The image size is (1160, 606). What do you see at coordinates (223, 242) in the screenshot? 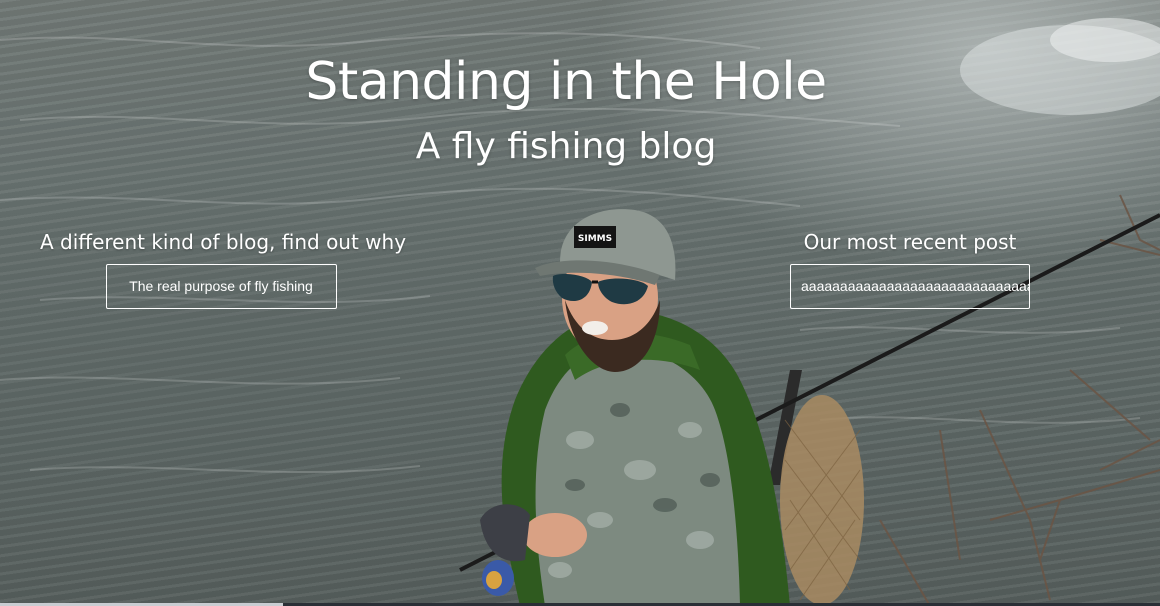
I see `about-promo-heading: A different kind of blog, find out why` at bounding box center [223, 242].